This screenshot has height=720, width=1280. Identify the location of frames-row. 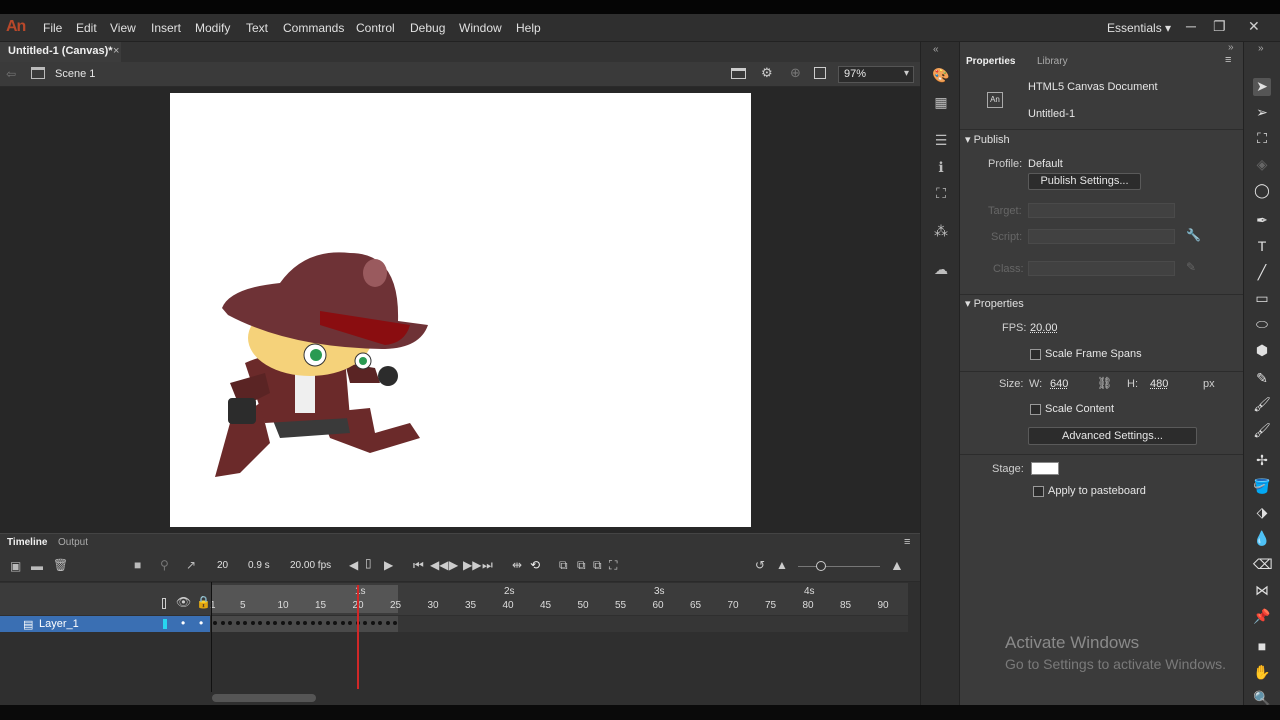
(560, 624).